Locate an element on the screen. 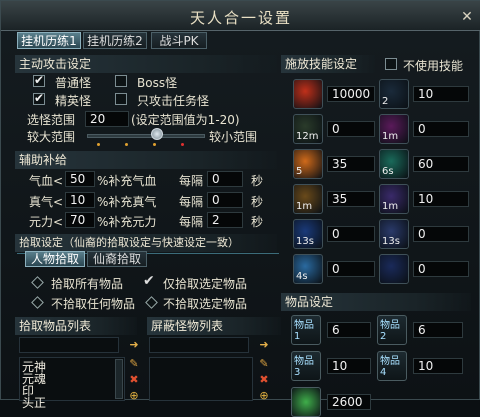  item-slot: 物品4 is located at coordinates (392, 366).